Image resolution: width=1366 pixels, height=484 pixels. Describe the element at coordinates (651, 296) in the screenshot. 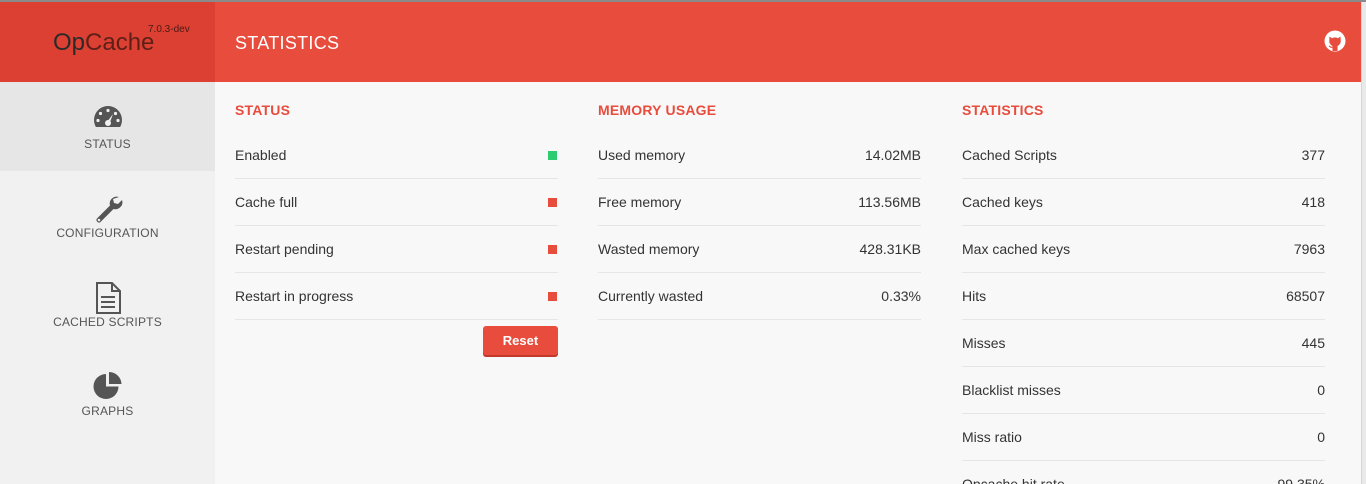

I see `row-label: Currently wasted` at that location.